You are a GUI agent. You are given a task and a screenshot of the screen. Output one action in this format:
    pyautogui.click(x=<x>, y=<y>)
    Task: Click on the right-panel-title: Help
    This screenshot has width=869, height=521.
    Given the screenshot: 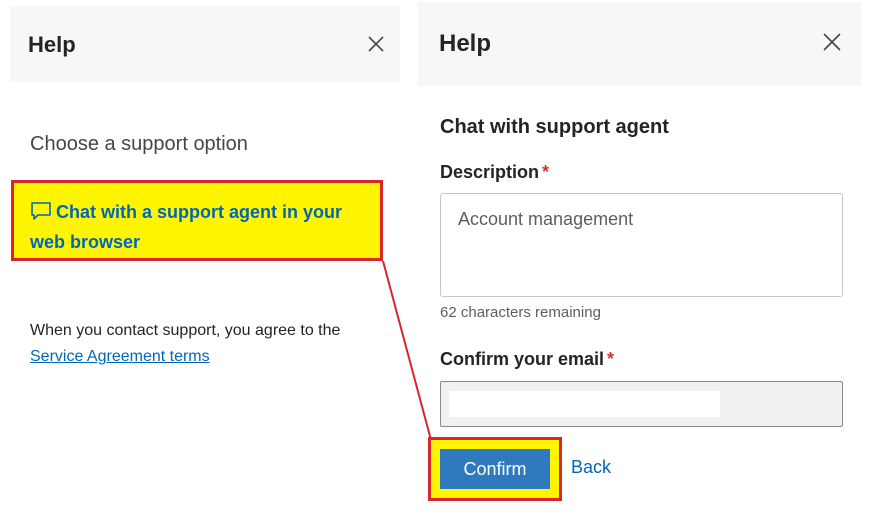 What is the action you would take?
    pyautogui.click(x=465, y=43)
    